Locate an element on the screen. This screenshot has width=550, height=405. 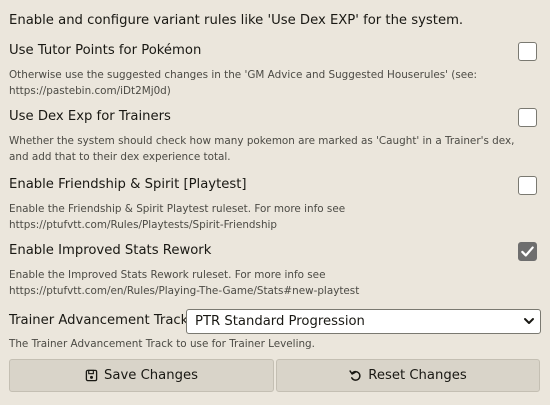
improved-stats-checkbox is located at coordinates (527, 251).